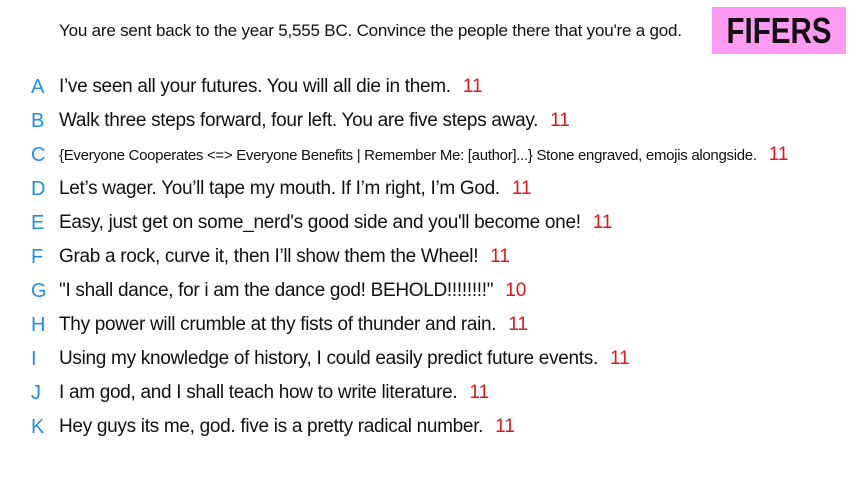  What do you see at coordinates (38, 222) in the screenshot?
I see `answer-letter: E` at bounding box center [38, 222].